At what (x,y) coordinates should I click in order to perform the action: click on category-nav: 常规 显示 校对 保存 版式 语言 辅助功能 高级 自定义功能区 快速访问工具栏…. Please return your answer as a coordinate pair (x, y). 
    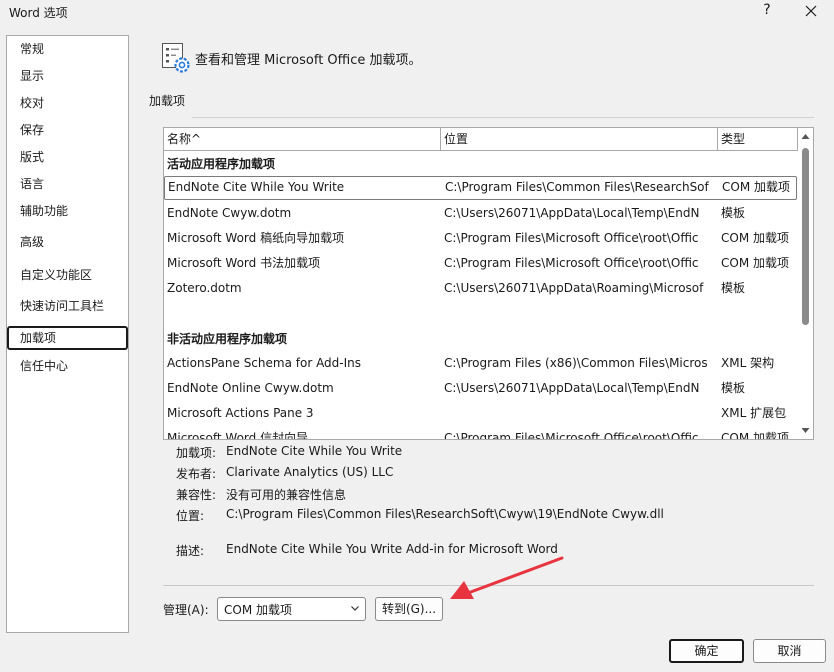
    Looking at the image, I should click on (67, 334).